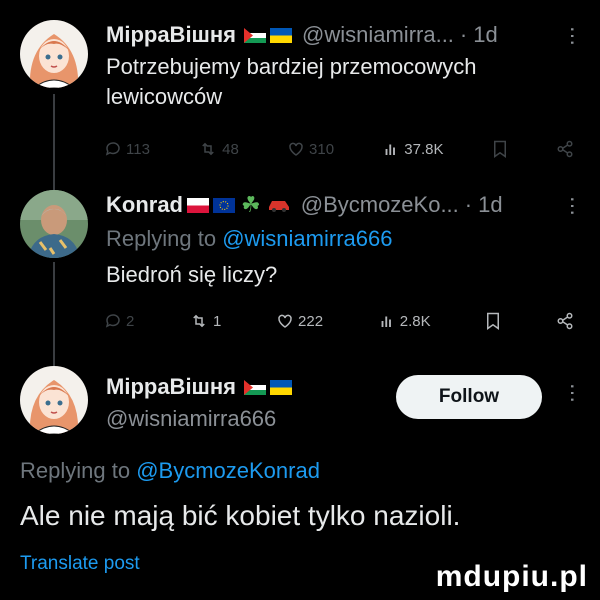 The width and height of the screenshot is (600, 600). I want to click on tweet-text: Ale nie mają bić kobiet tylko nazioli., so click(240, 515).